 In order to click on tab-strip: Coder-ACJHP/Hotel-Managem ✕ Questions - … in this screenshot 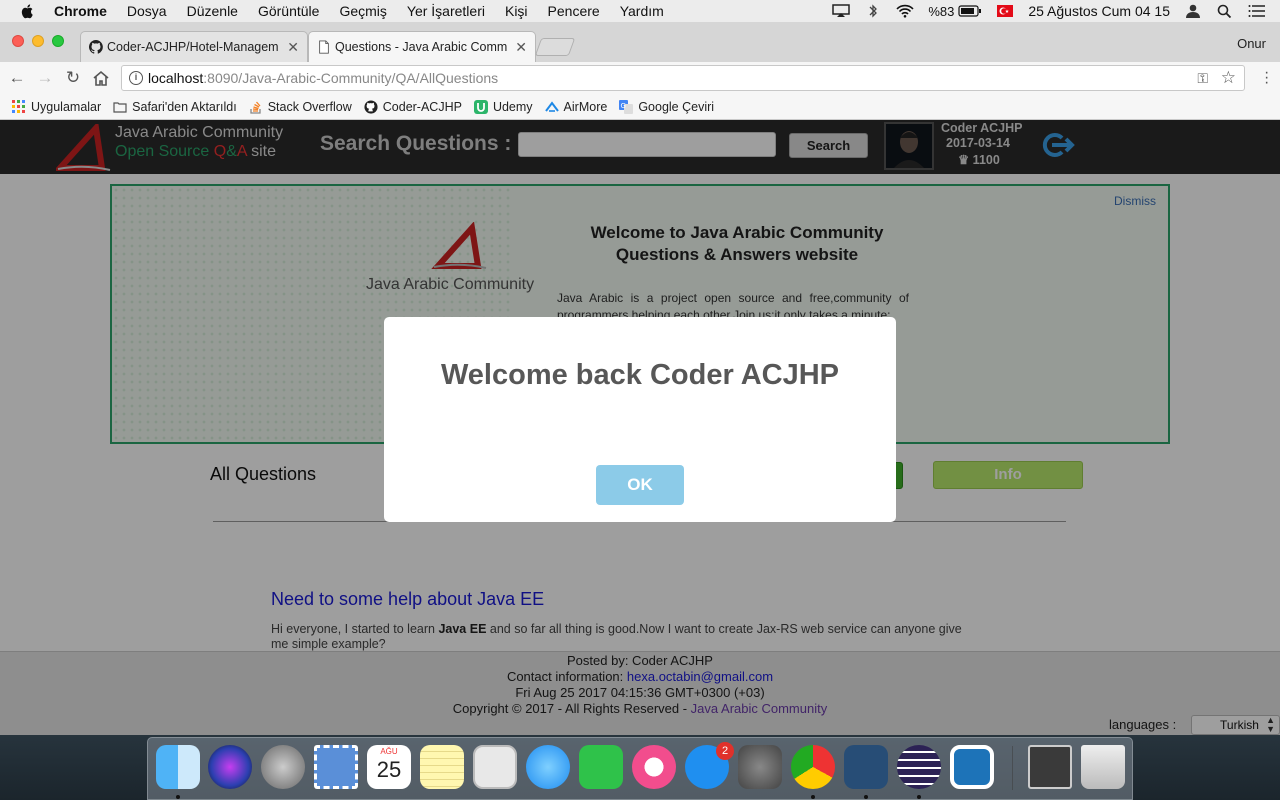, I will do `click(640, 42)`.